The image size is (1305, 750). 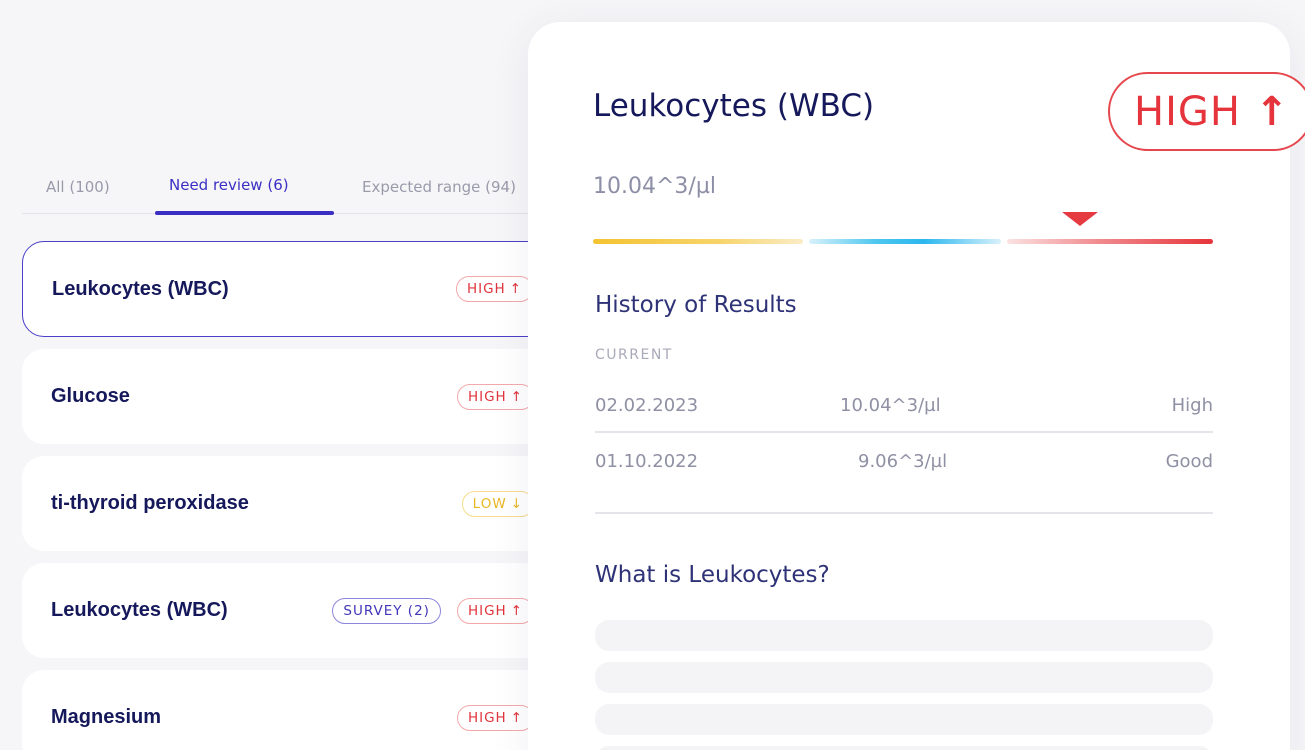 I want to click on detail-status-badge: HIGH ↑, so click(x=1206, y=111).